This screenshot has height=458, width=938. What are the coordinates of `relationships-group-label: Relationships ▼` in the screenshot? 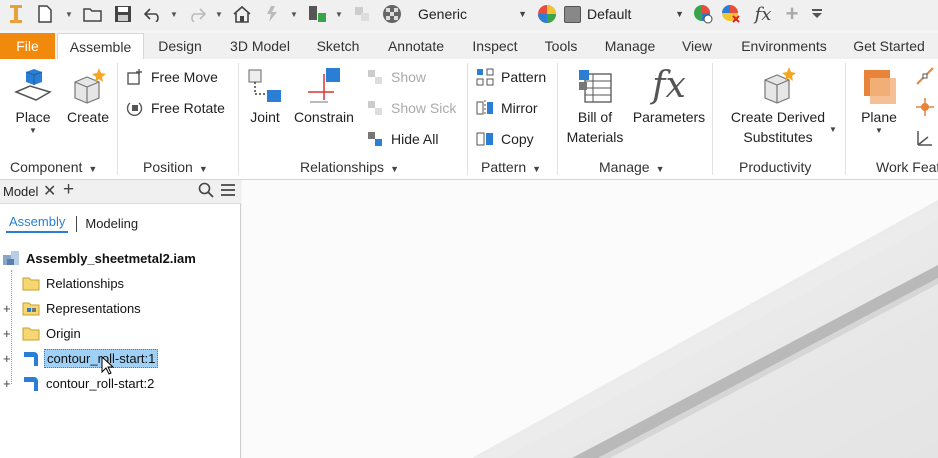 It's located at (349, 168).